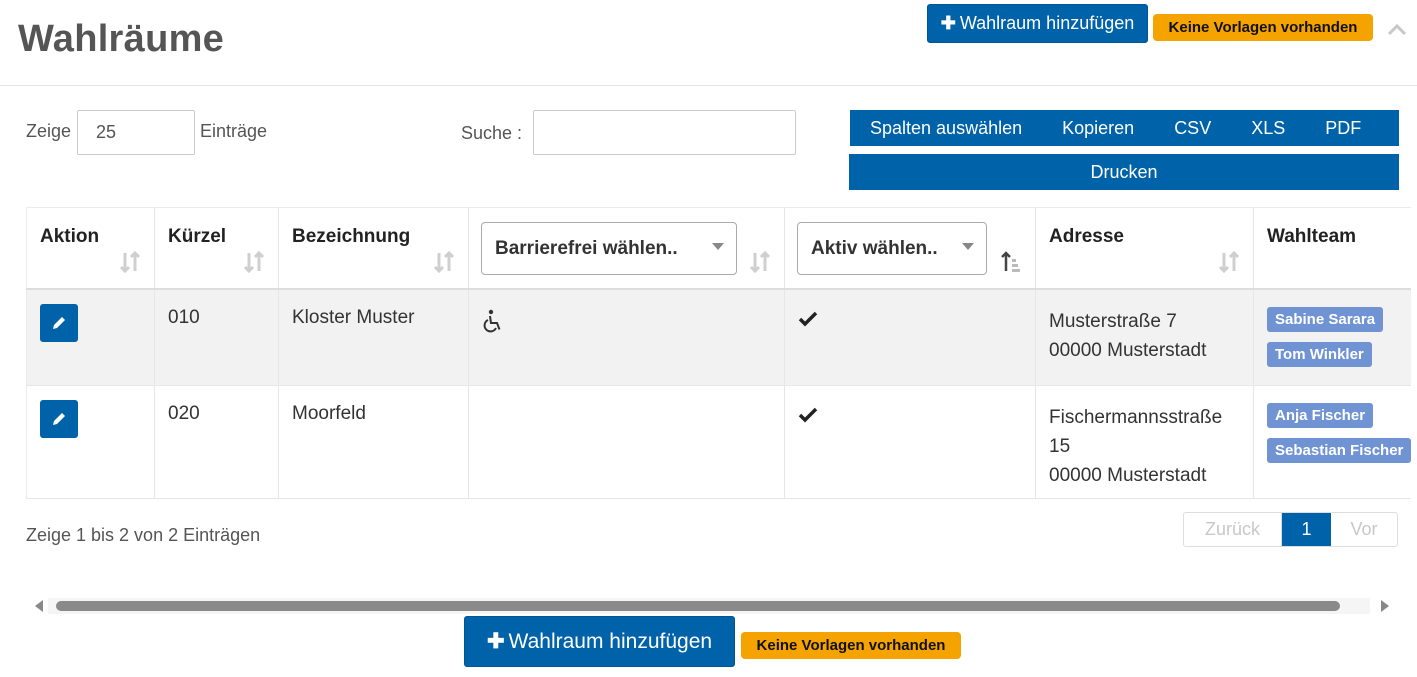  Describe the element at coordinates (1011, 262) in the screenshot. I see `sort-ascending-icon` at that location.